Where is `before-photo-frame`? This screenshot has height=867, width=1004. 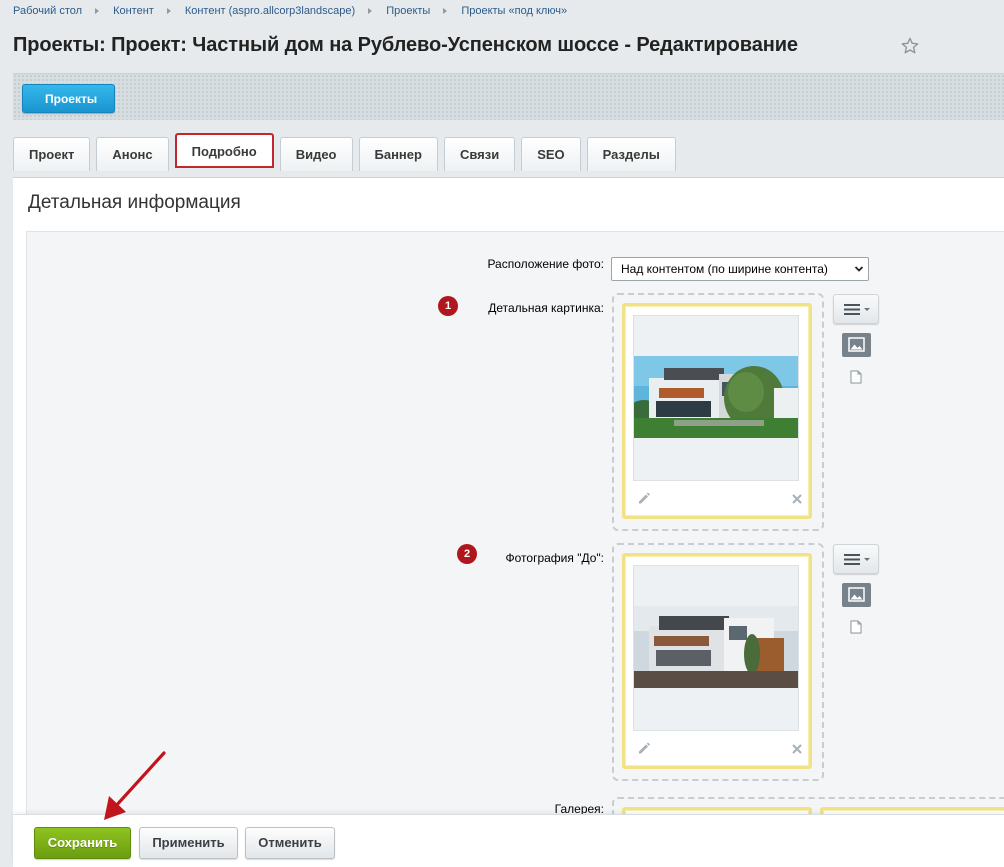
before-photo-frame is located at coordinates (717, 661).